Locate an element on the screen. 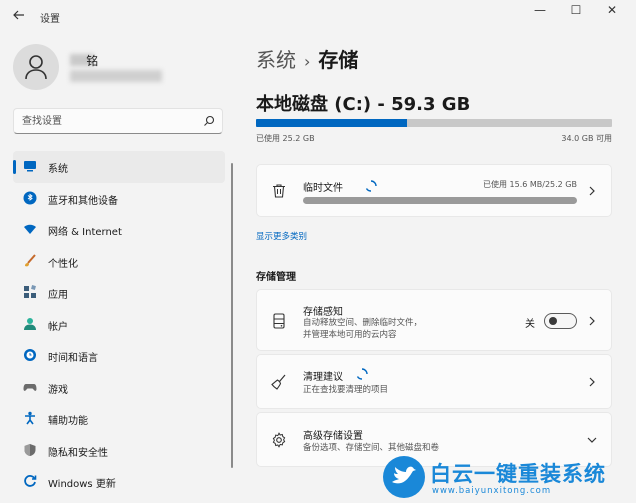  sidebar-item-label: 个性化 is located at coordinates (63, 264).